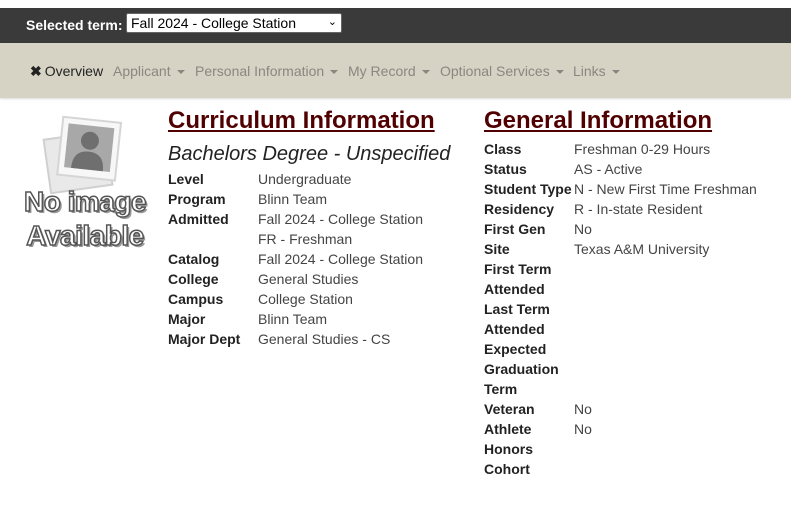 The image size is (791, 510). I want to click on degree-name: Bachelors Degree - Unspecified, so click(309, 154).